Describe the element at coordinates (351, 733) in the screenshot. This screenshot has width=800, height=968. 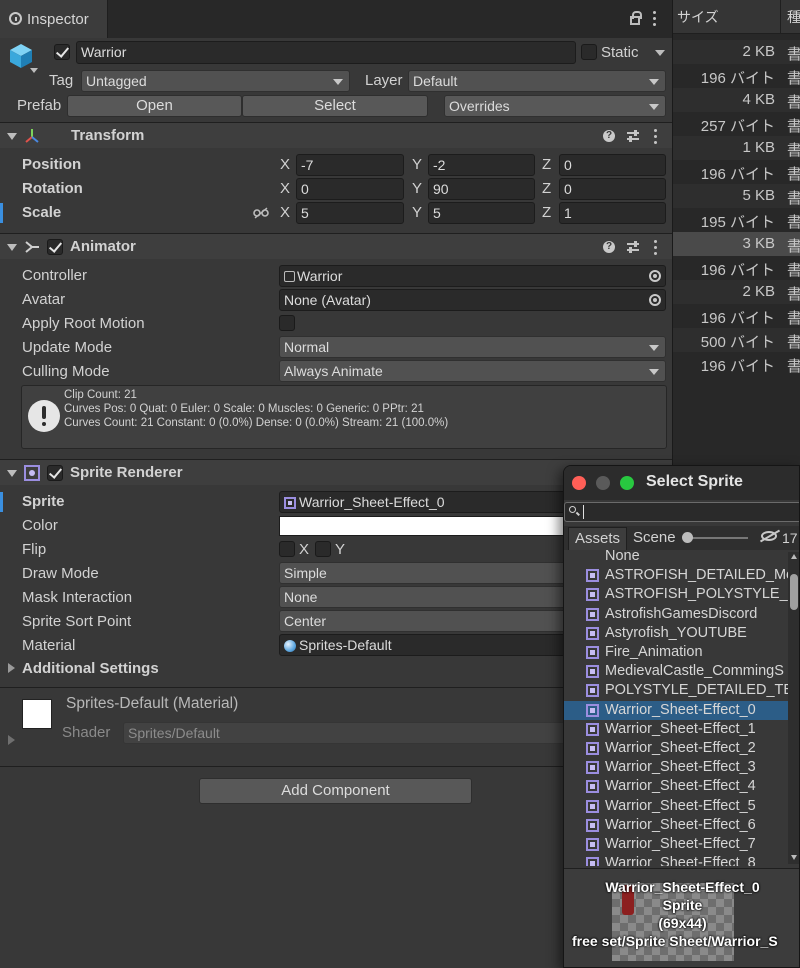
I see `shader-dropdown: Sprites/Default` at that location.